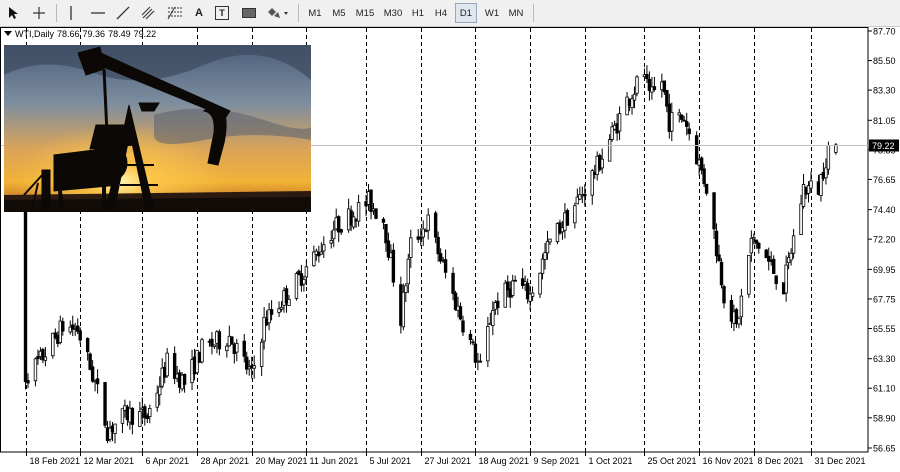 The image size is (900, 472). What do you see at coordinates (39, 13) in the screenshot?
I see `crosshair-icon` at bounding box center [39, 13].